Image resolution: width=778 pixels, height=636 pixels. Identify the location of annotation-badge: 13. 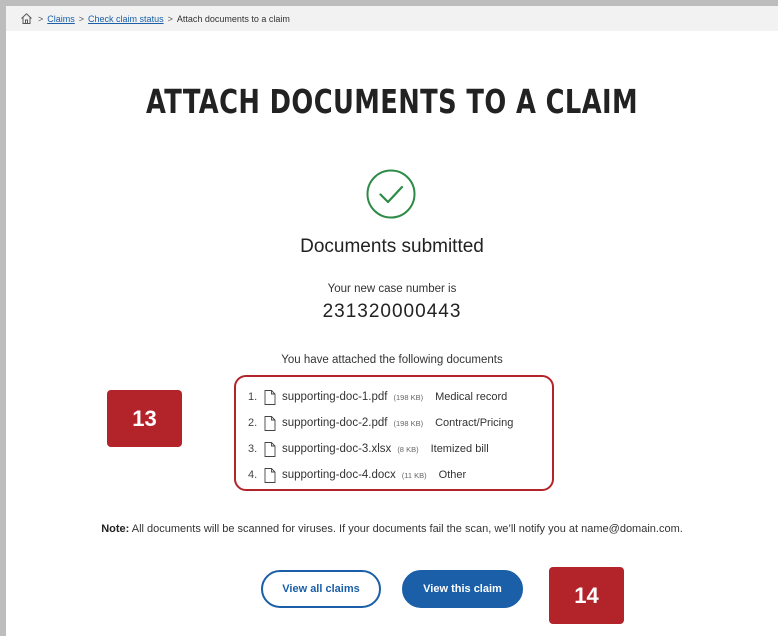
(144, 418).